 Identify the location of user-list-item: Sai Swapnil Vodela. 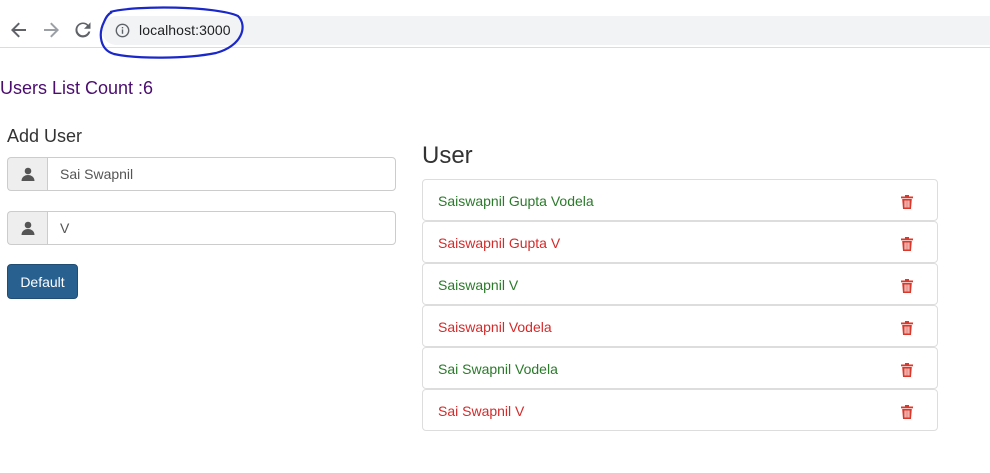
(680, 368).